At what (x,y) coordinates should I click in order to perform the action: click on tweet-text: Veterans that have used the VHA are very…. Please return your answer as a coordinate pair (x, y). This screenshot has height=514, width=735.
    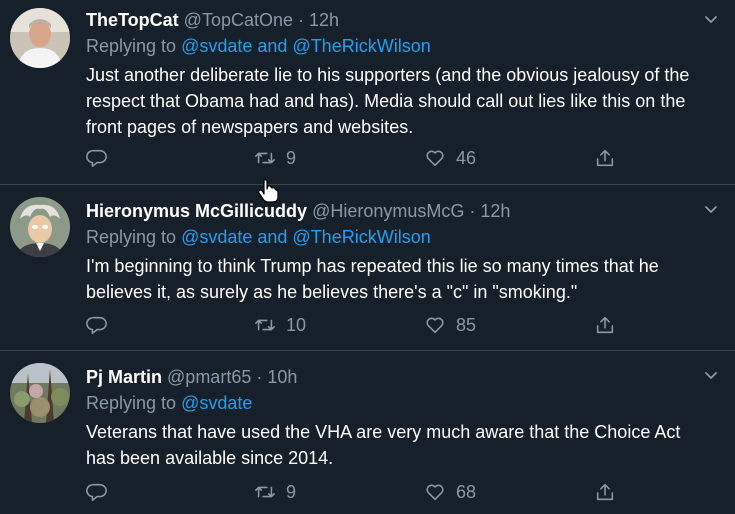
    Looking at the image, I should click on (406, 445).